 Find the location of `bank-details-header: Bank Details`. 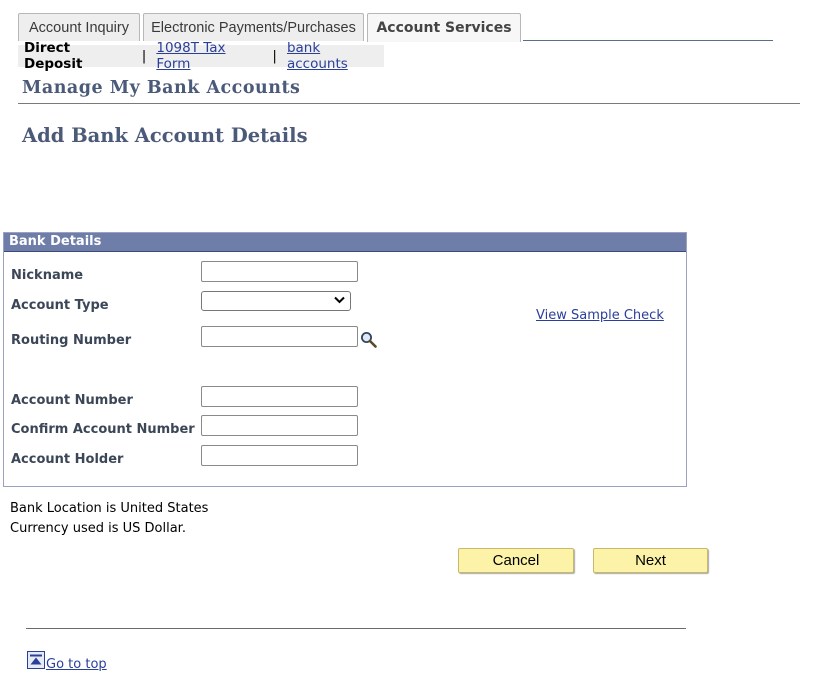

bank-details-header: Bank Details is located at coordinates (345, 242).